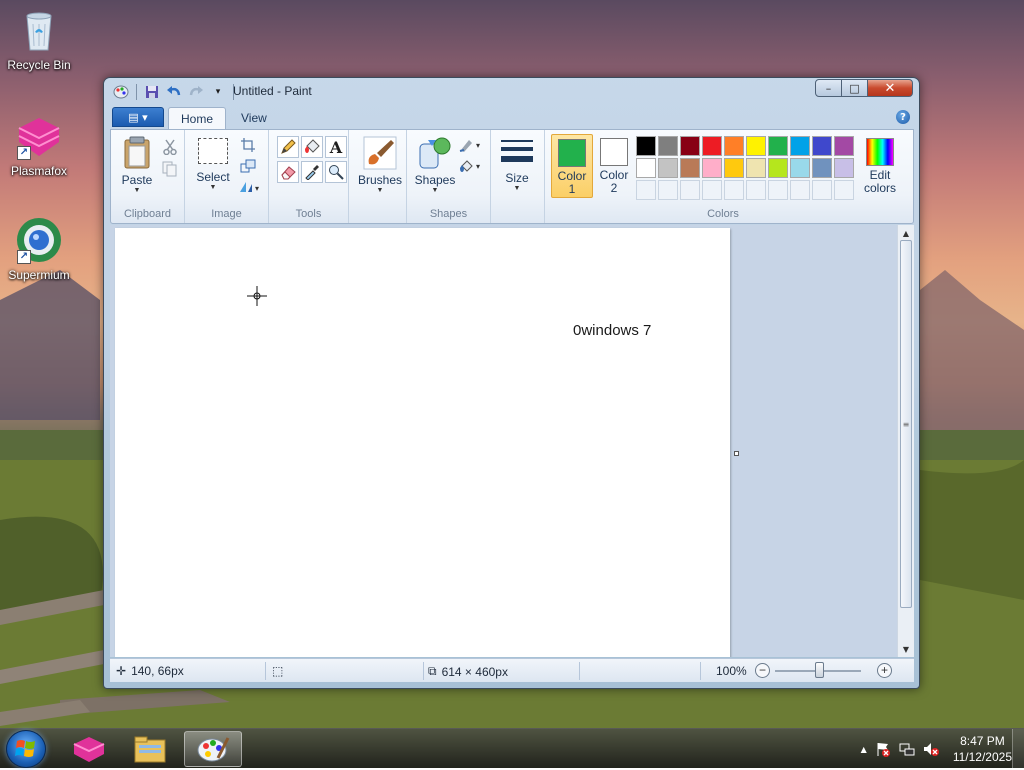 This screenshot has height=770, width=1024. I want to click on help-icon: ?, so click(903, 117).